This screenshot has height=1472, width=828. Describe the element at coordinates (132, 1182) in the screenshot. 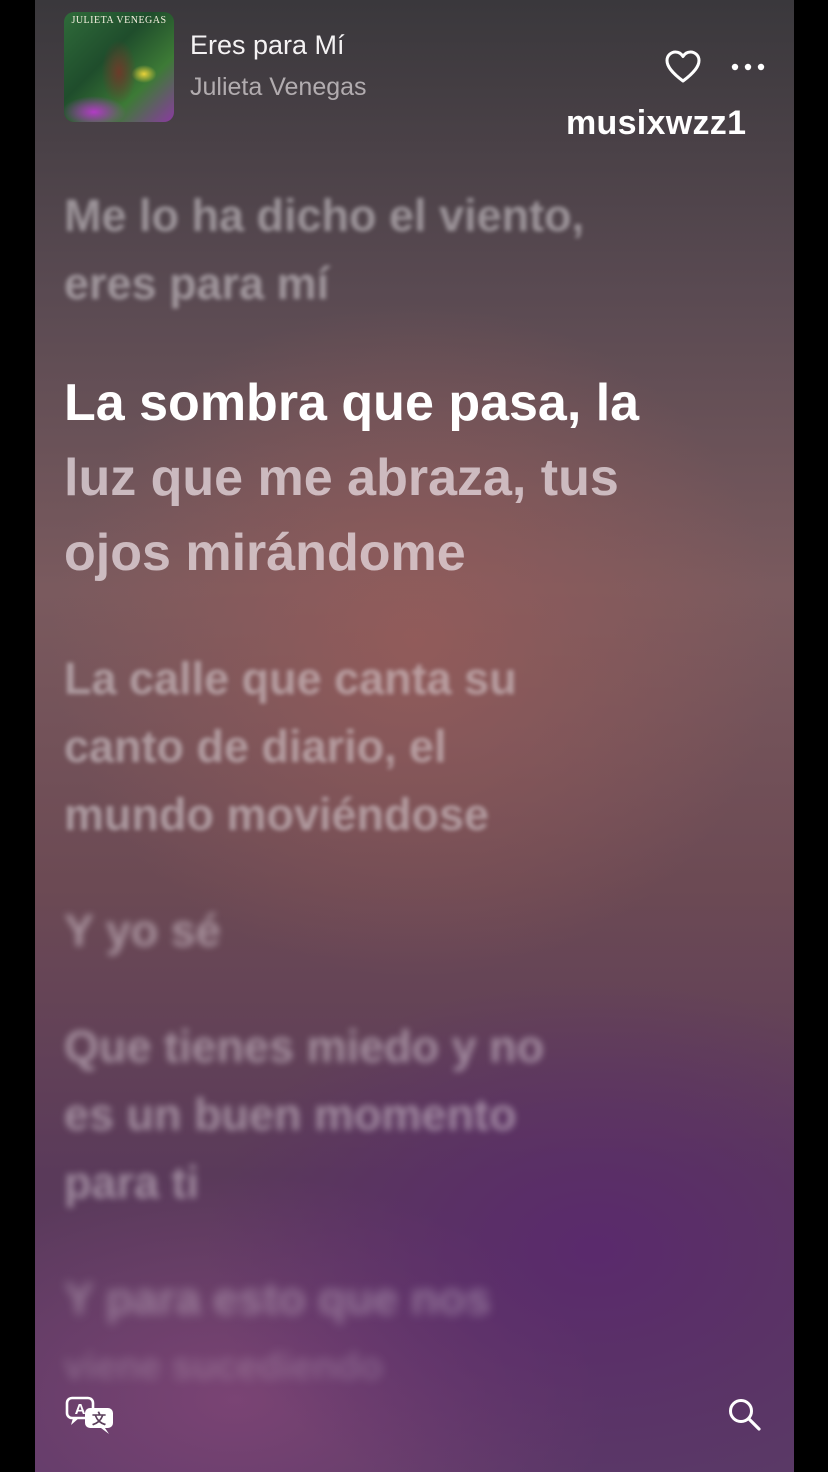

I see `lyric-line: para ti` at that location.